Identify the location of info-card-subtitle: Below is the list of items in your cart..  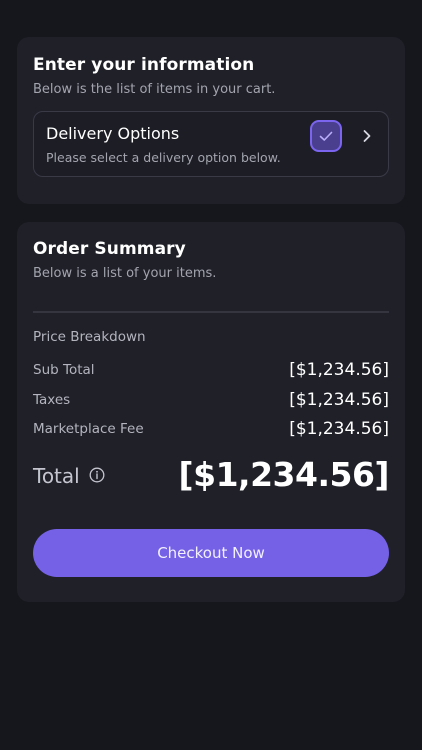
(154, 89).